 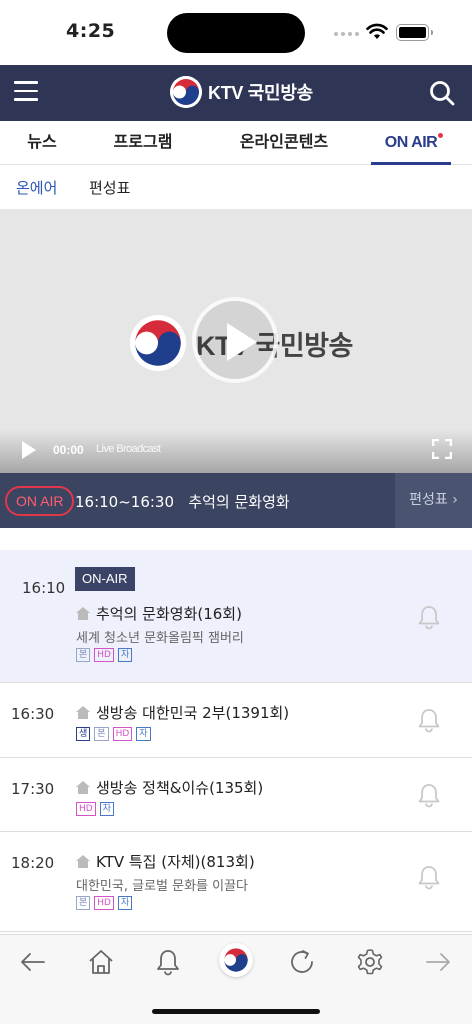 I want to click on live-broadcast-label: Live Broadcast, so click(x=128, y=449).